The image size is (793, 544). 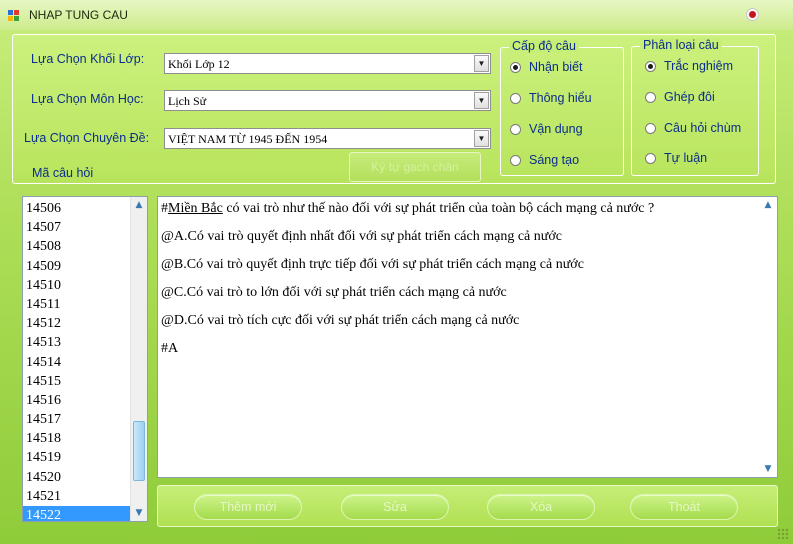 I want to click on radio-van-dung: Vận dụng, so click(x=546, y=129).